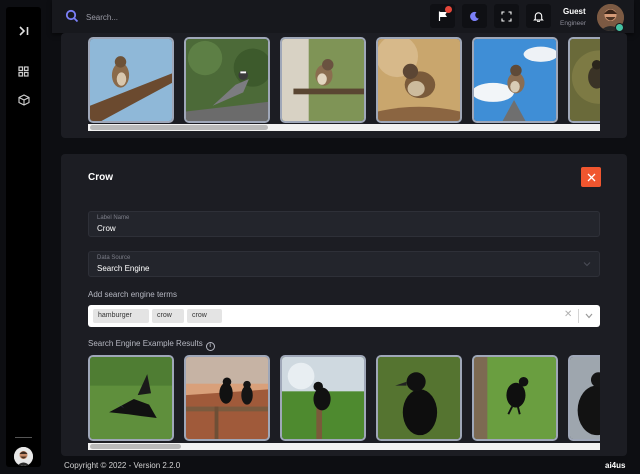  Describe the element at coordinates (615, 465) in the screenshot. I see `brand-name: ai4us` at that location.